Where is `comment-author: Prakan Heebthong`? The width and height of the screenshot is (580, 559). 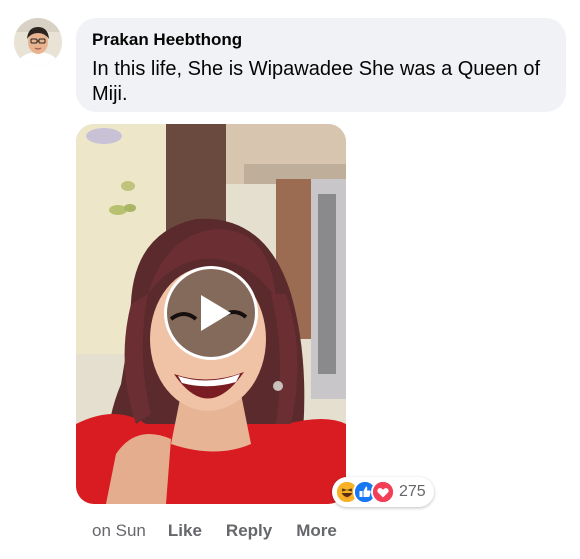 comment-author: Prakan Heebthong is located at coordinates (321, 40).